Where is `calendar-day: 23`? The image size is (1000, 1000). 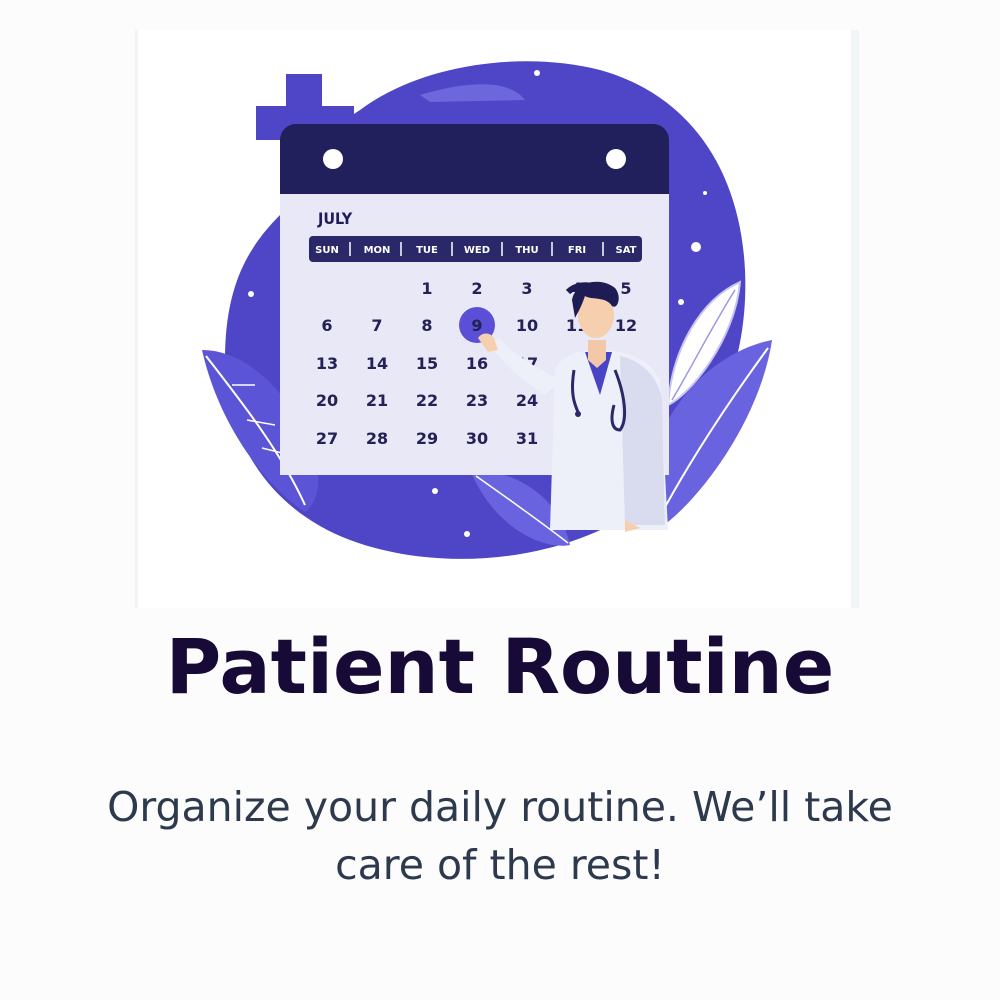
calendar-day: 23 is located at coordinates (477, 400).